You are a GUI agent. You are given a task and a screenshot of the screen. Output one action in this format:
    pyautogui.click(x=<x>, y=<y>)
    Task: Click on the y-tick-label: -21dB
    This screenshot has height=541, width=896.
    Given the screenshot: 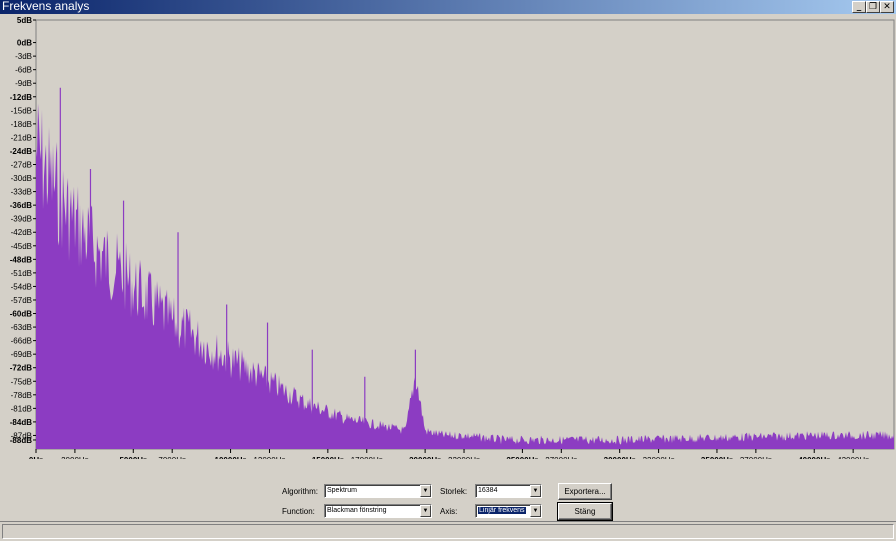 What is the action you would take?
    pyautogui.click(x=21, y=137)
    